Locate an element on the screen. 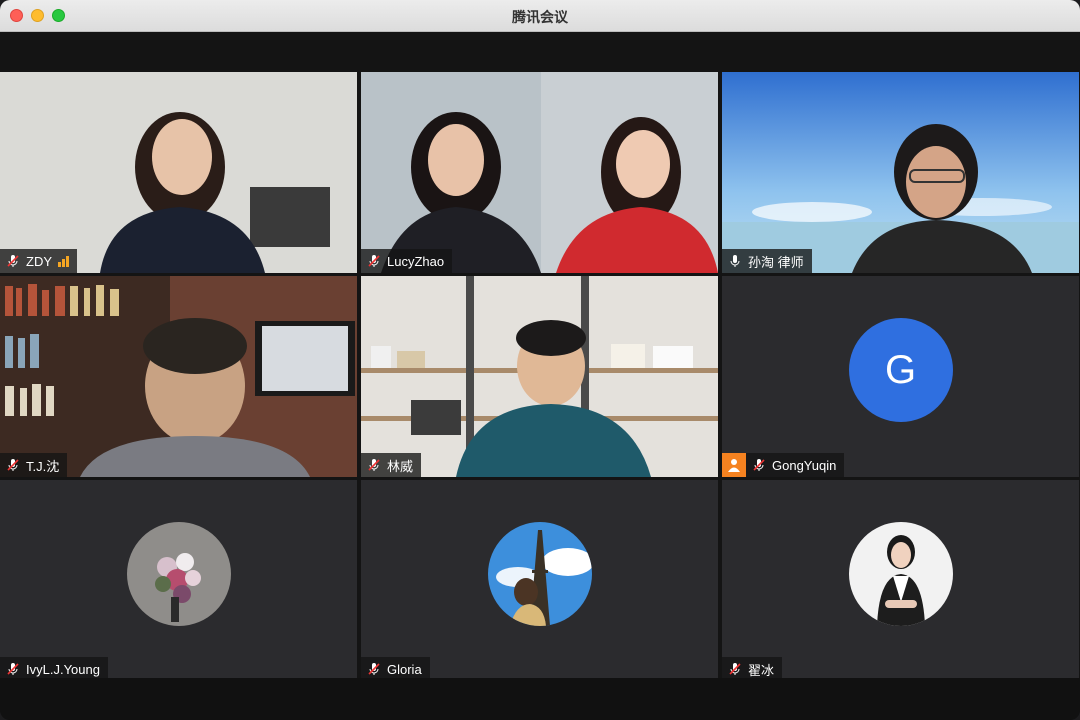 This screenshot has height=720, width=1080. participant-tile: ZDY is located at coordinates (178, 172).